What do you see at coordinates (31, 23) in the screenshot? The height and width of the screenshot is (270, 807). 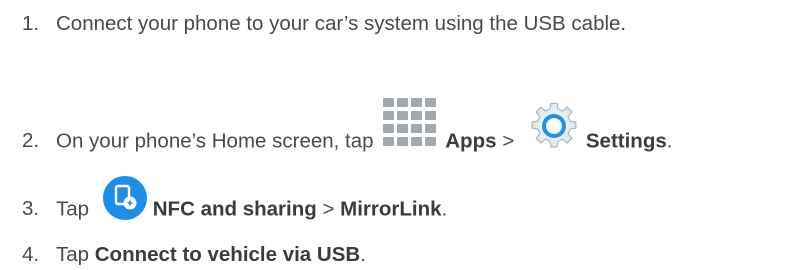 I see `step-number: 1.` at bounding box center [31, 23].